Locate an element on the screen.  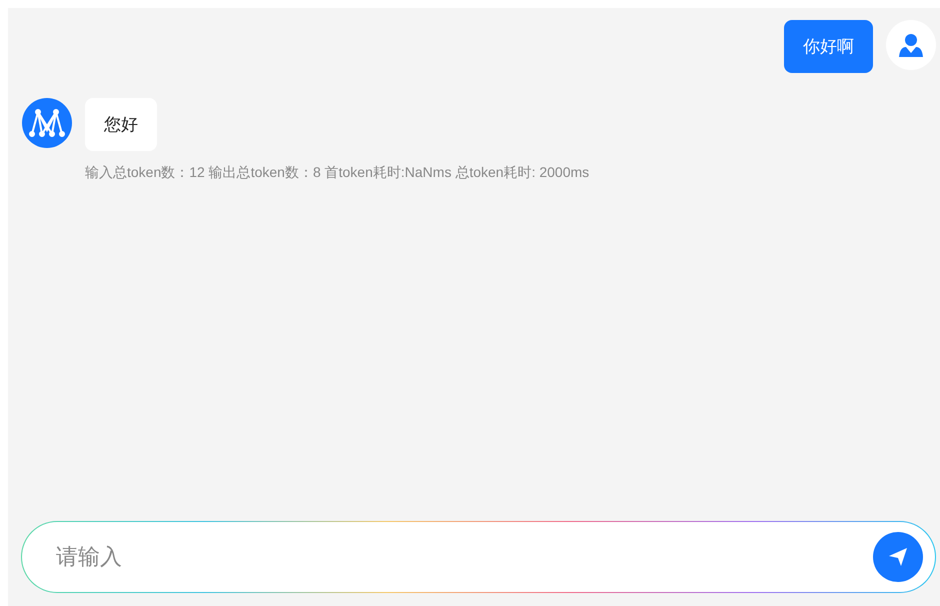
person-icon is located at coordinates (911, 45).